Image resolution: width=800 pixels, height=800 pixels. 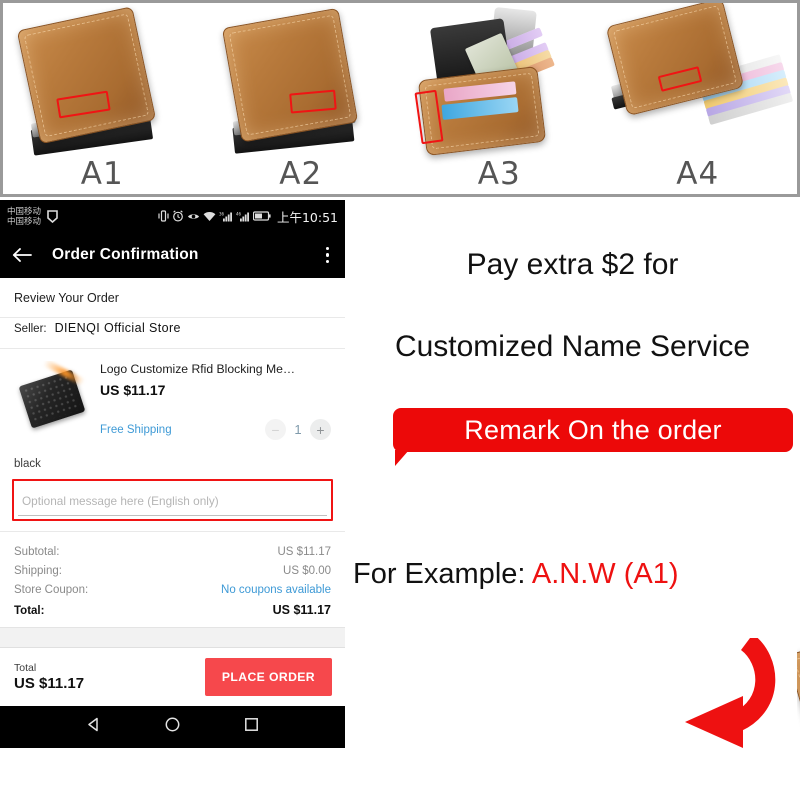 What do you see at coordinates (172, 570) in the screenshot?
I see `summary-row-shipping: Shipping: US $0.00` at bounding box center [172, 570].